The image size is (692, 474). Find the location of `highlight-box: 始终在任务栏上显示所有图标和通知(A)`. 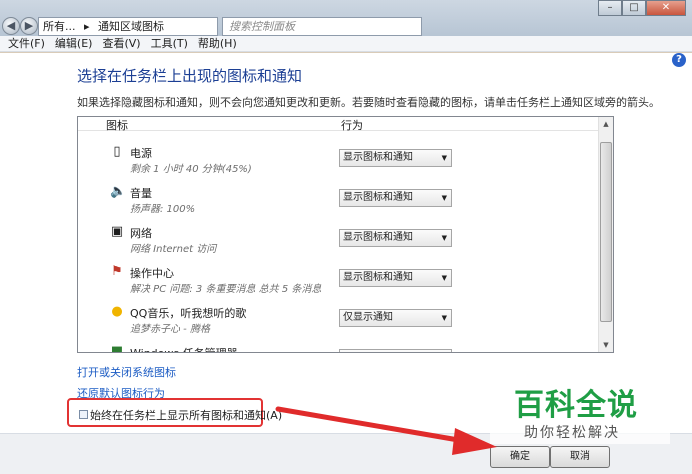

highlight-box: 始终在任务栏上显示所有图标和通知(A) is located at coordinates (174, 412).